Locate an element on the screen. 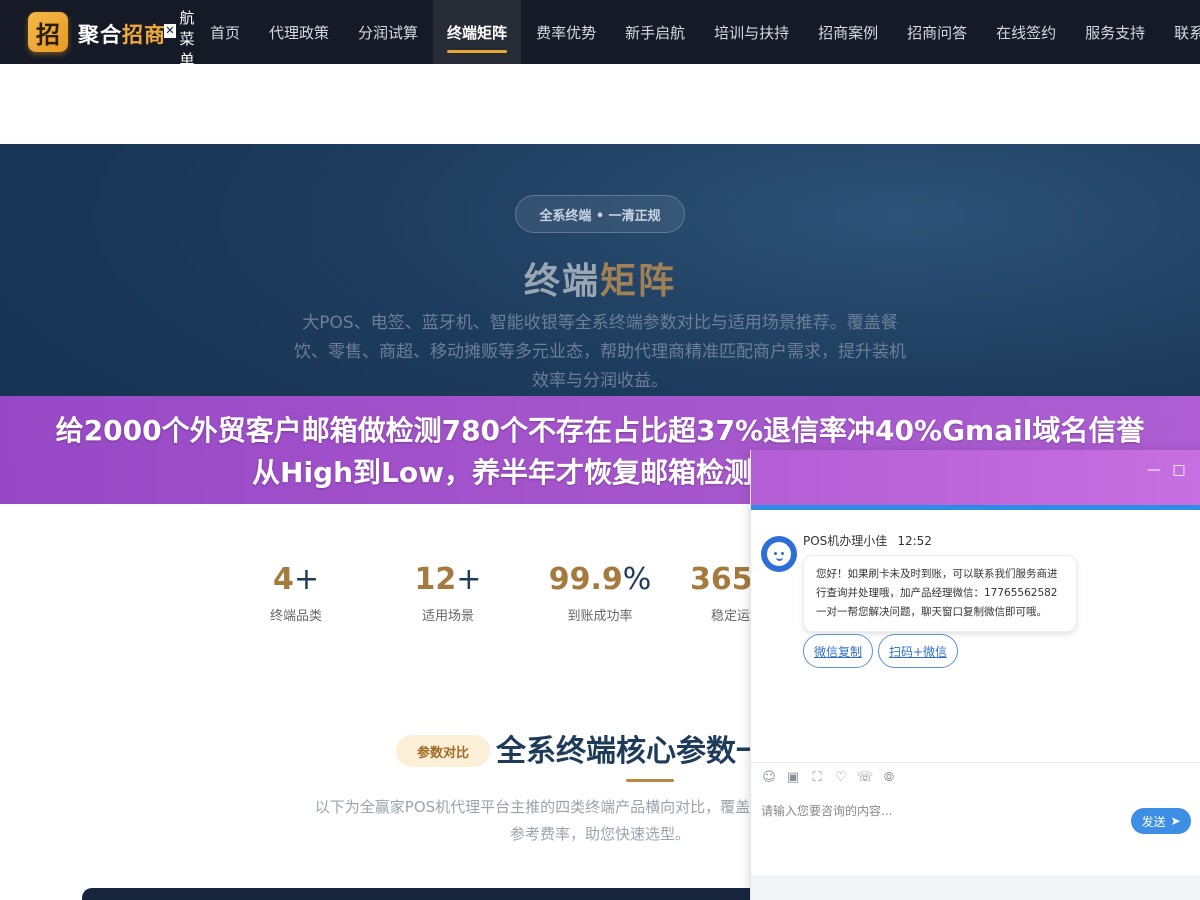 The width and height of the screenshot is (1200, 900). stat-suffix: % is located at coordinates (637, 579).